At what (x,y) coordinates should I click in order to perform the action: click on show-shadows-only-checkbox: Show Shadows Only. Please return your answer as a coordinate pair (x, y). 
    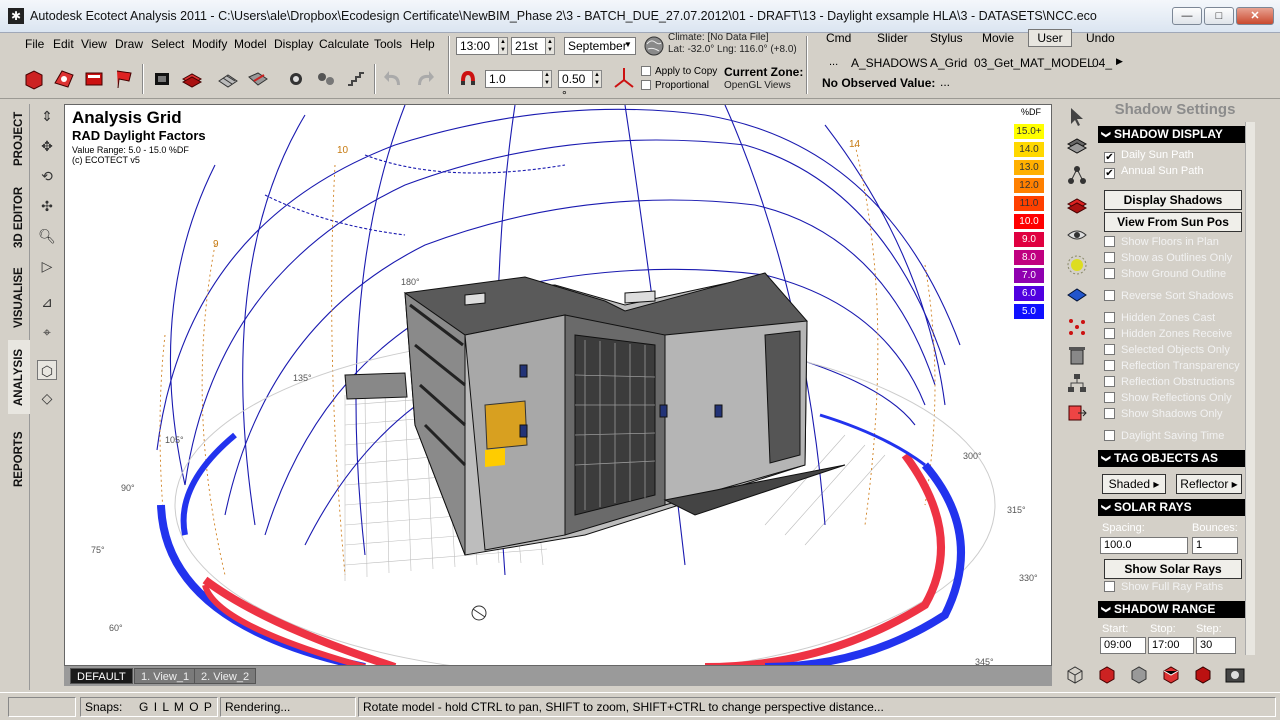
    Looking at the image, I should click on (1163, 414).